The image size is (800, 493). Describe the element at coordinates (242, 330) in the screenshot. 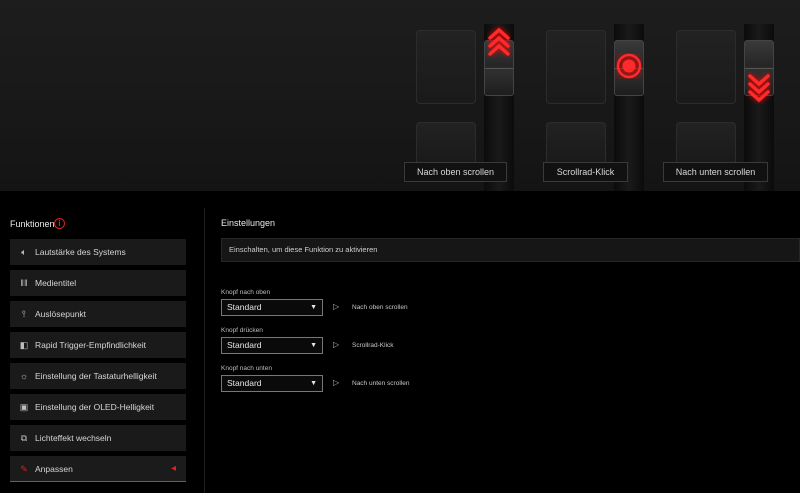

I see `knob-press-label: Knopf drücken` at that location.